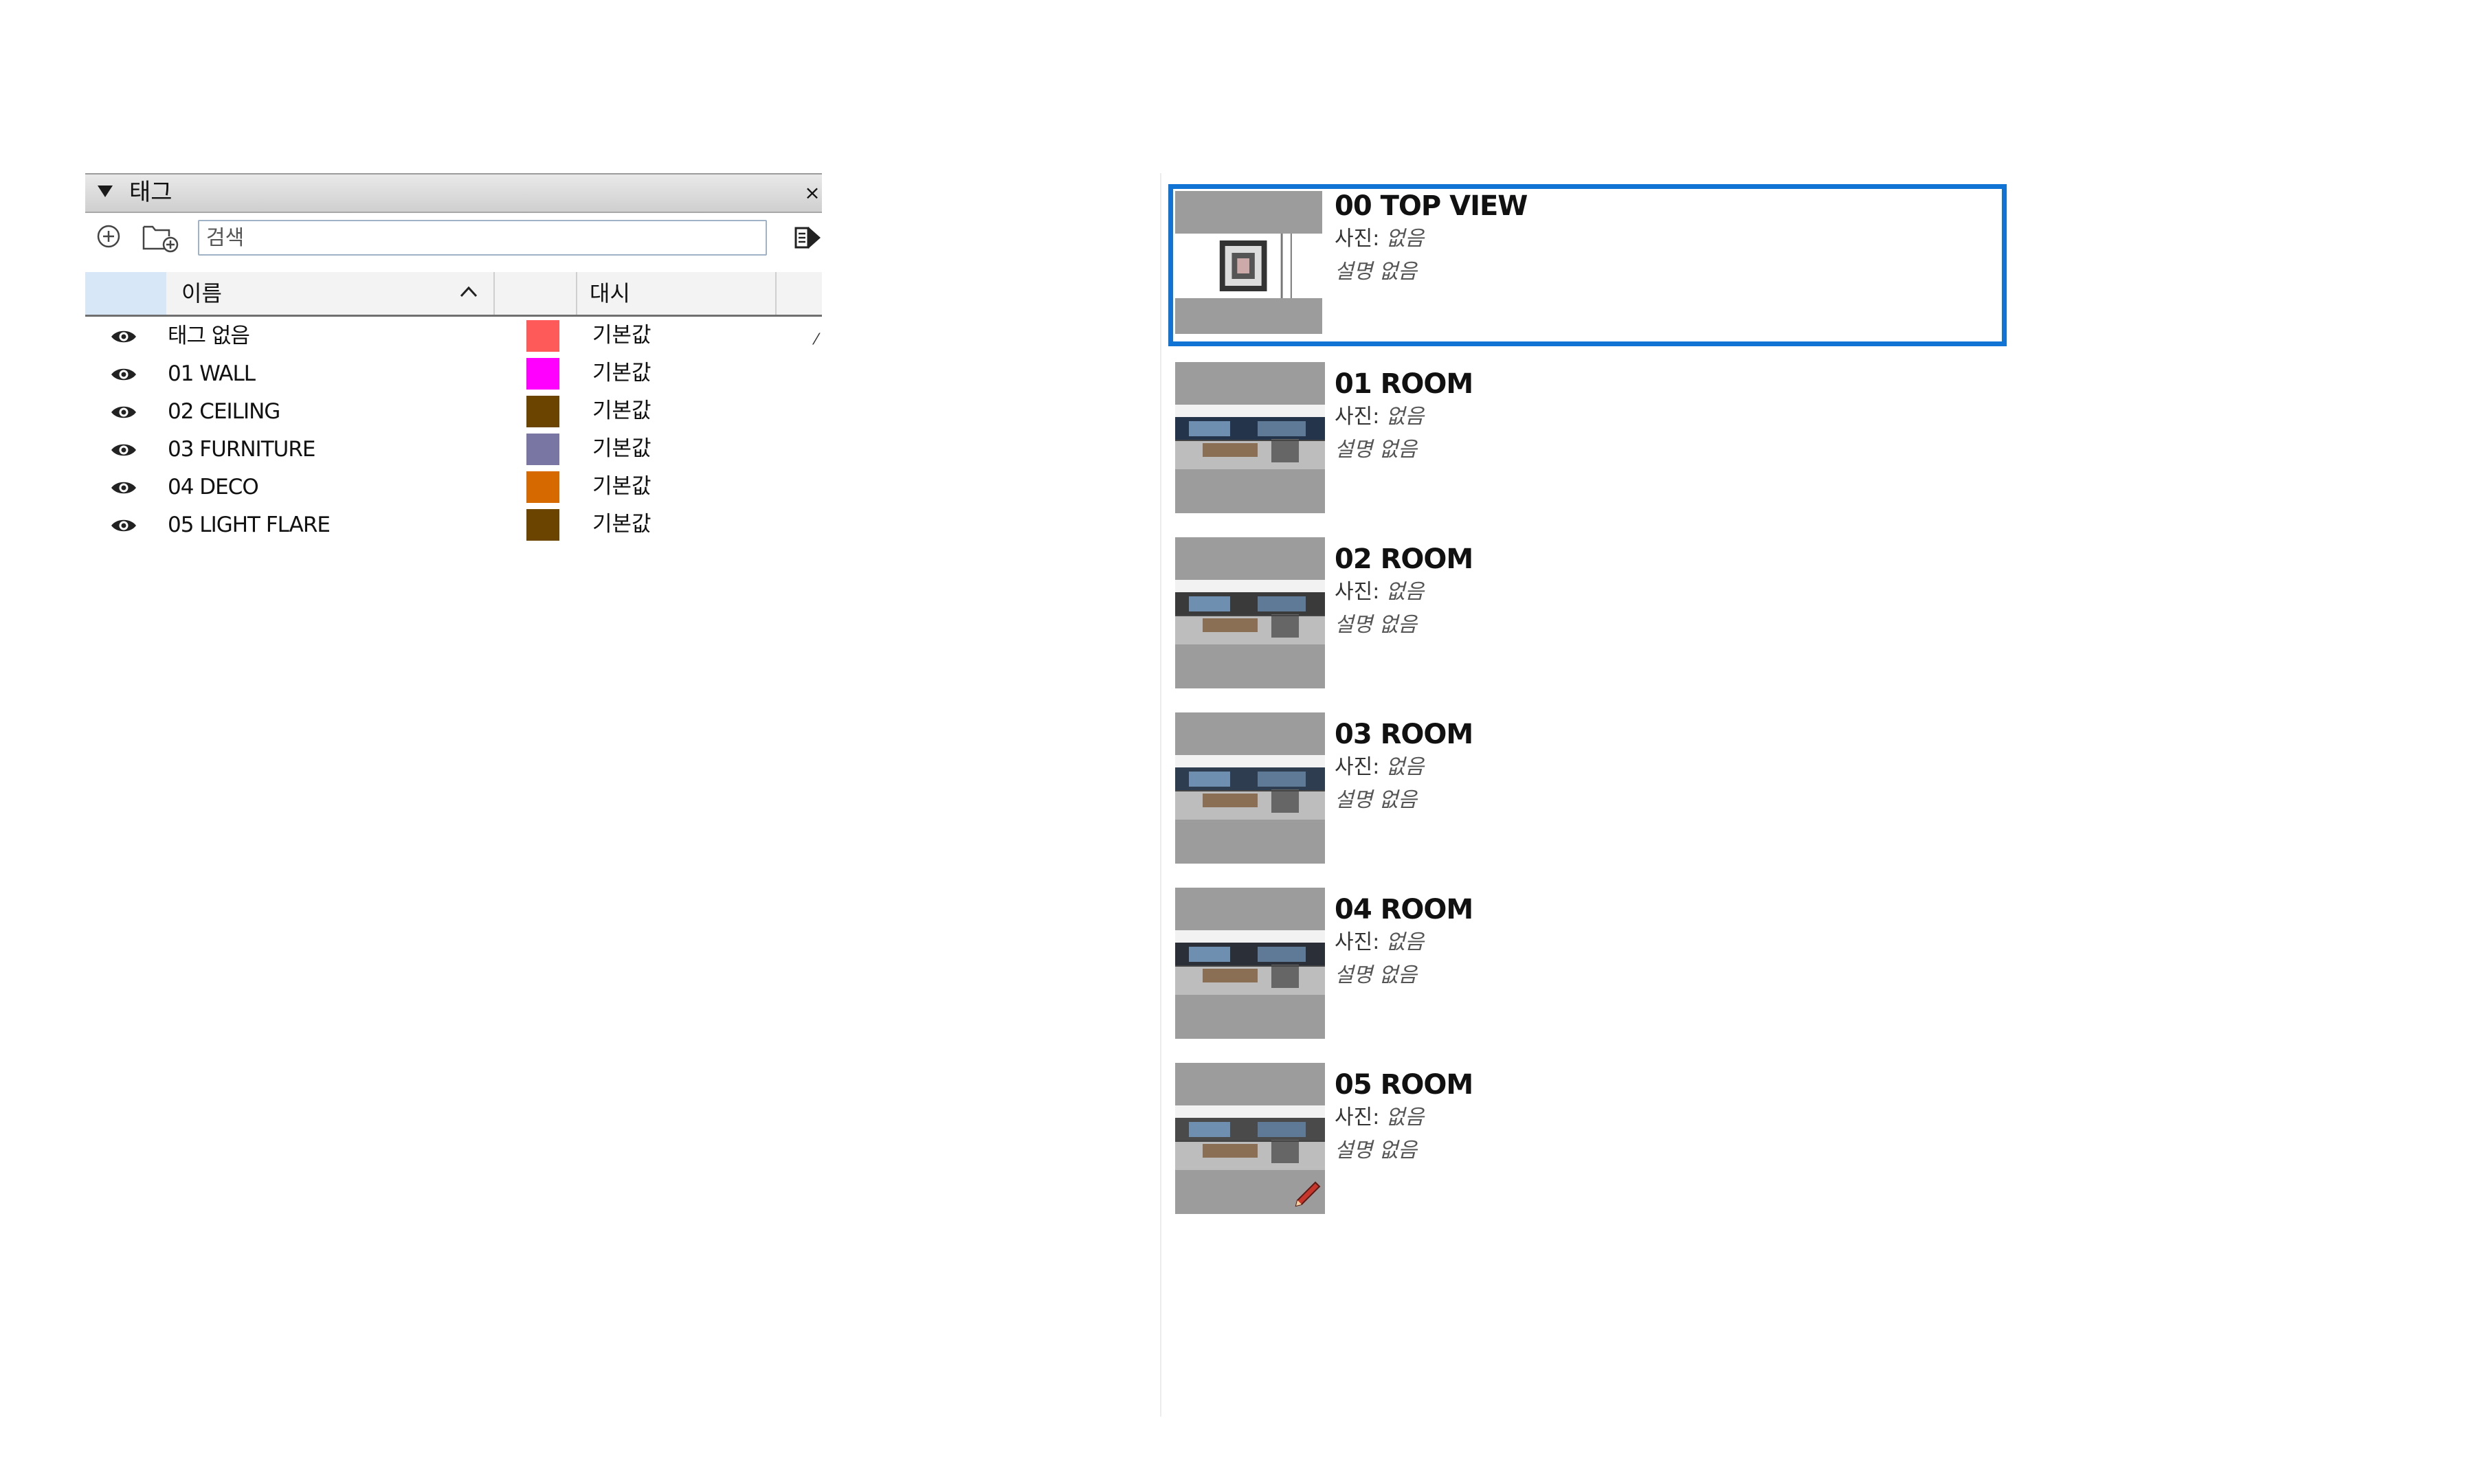 The width and height of the screenshot is (2474, 1484). What do you see at coordinates (1404, 559) in the screenshot?
I see `scene-title: 02 ROOM` at bounding box center [1404, 559].